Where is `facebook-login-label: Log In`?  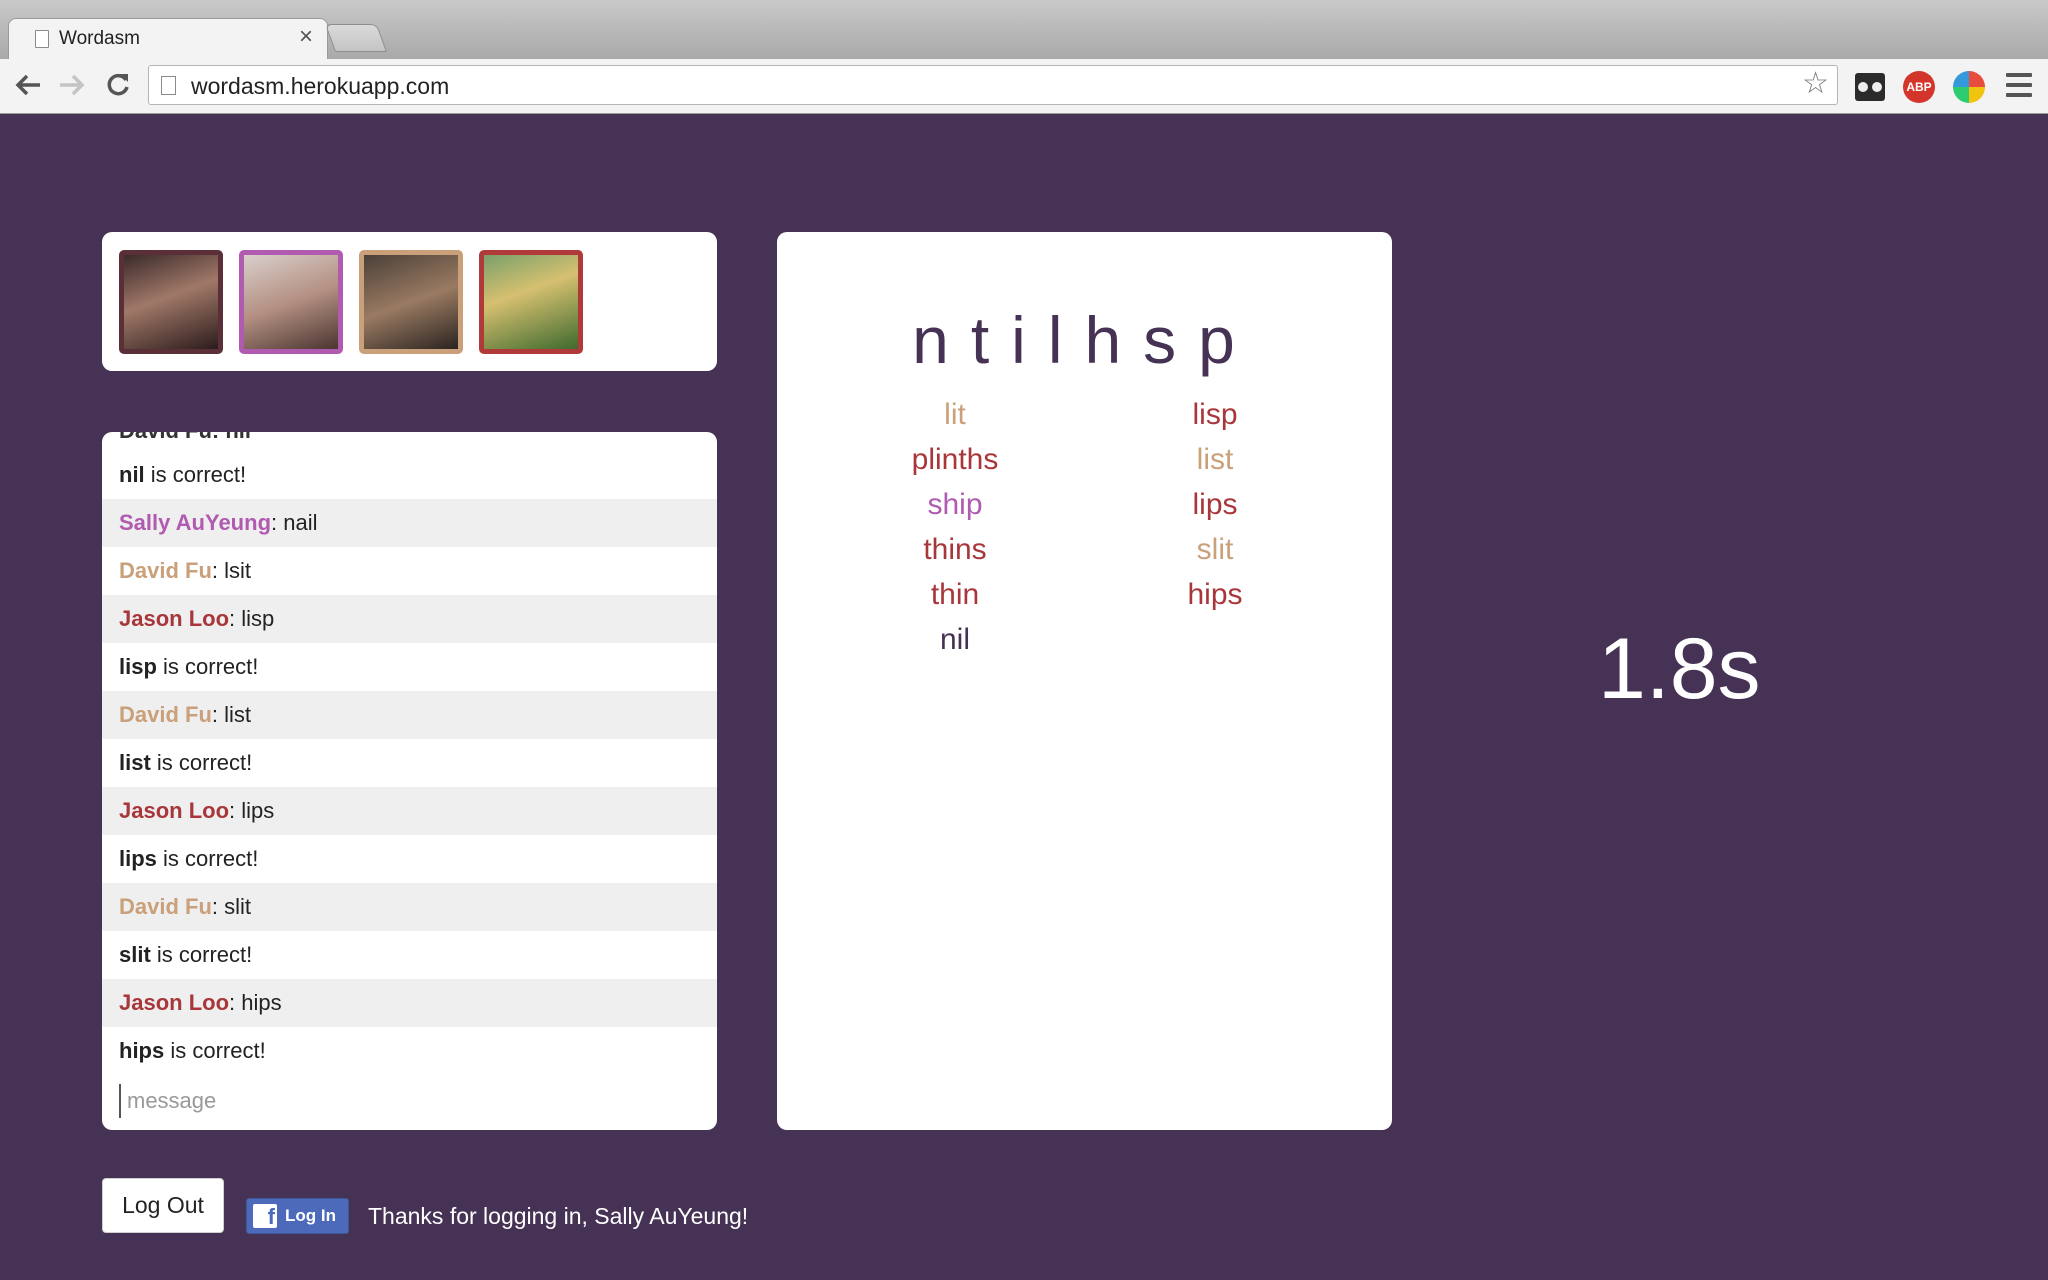
facebook-login-label: Log In is located at coordinates (310, 1215).